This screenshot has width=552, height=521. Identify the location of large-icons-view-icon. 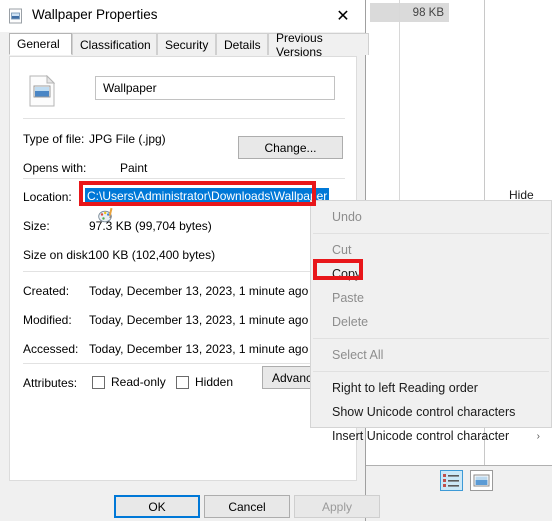
(482, 480).